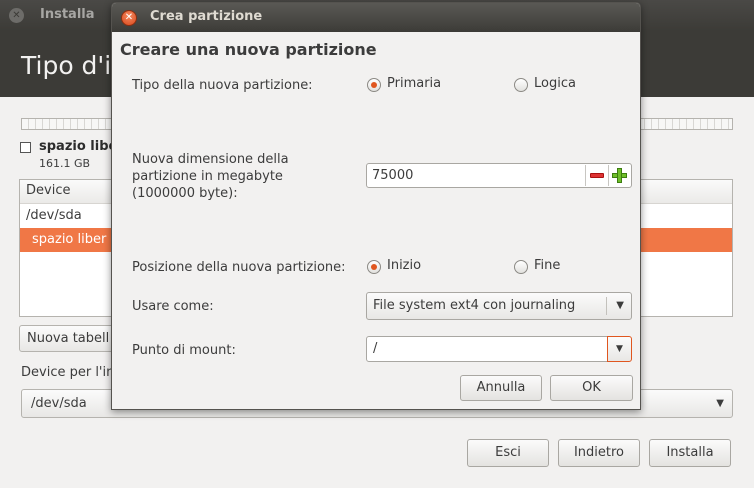  I want to click on use-as-select: File system ext4 con journaling ▼, so click(499, 306).